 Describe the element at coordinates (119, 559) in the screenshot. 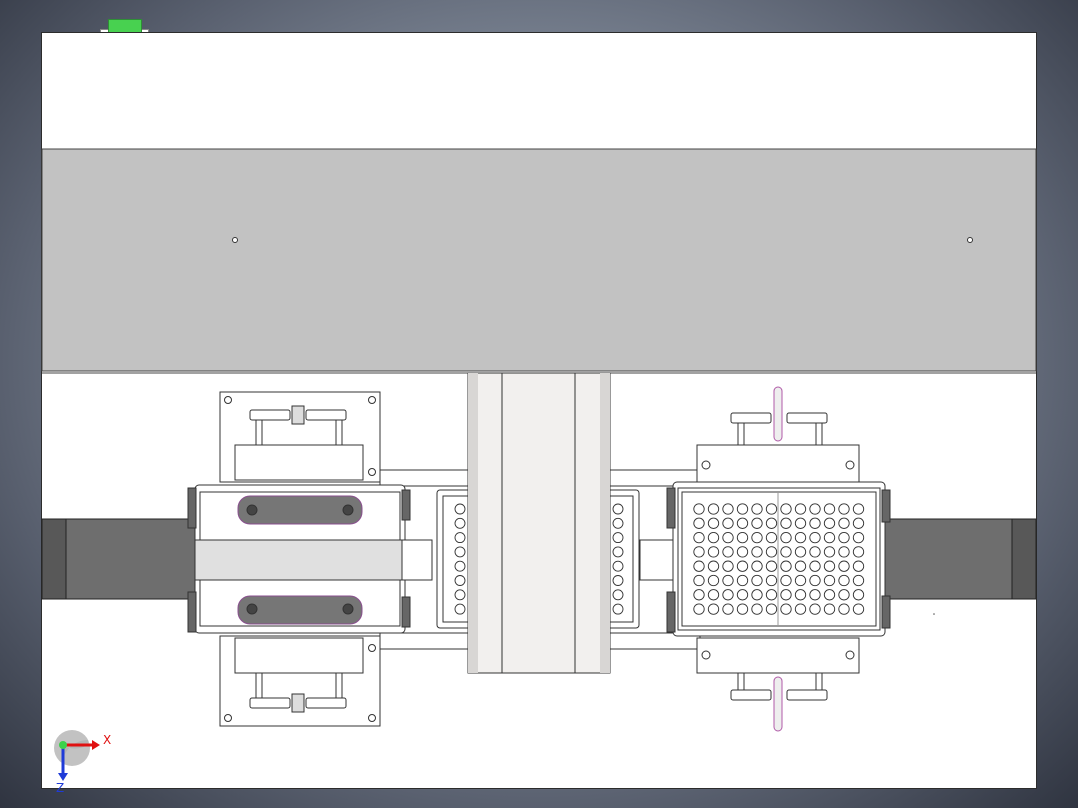

I see `left-conveyor` at that location.